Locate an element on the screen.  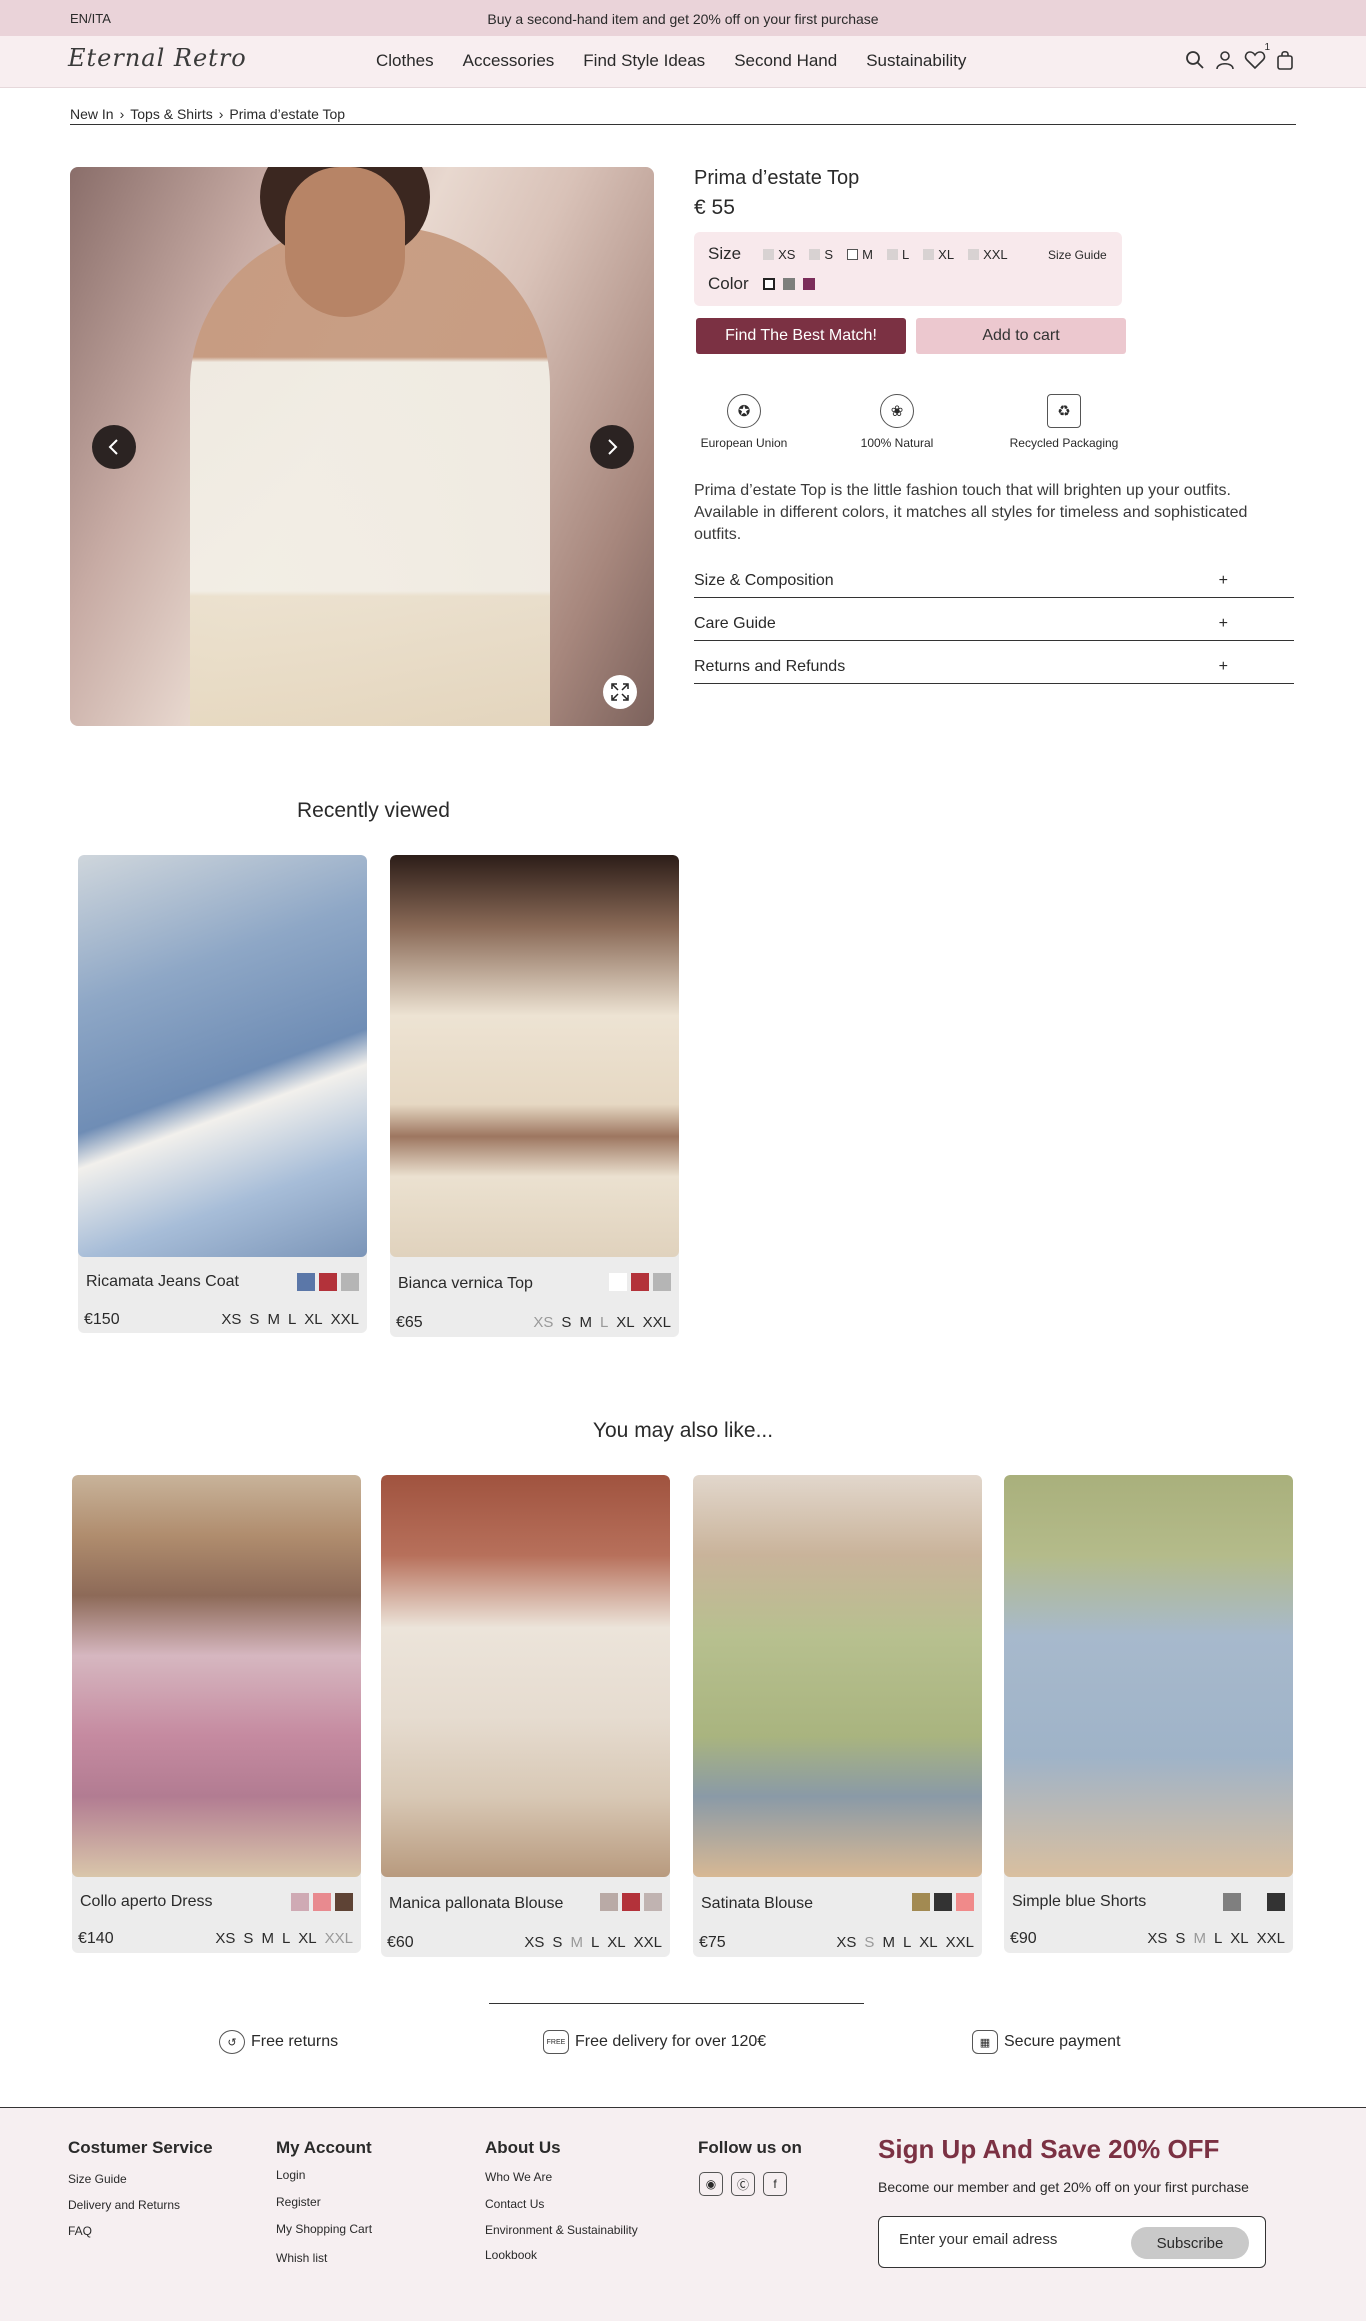
color-selector: Color is located at coordinates (765, 284).